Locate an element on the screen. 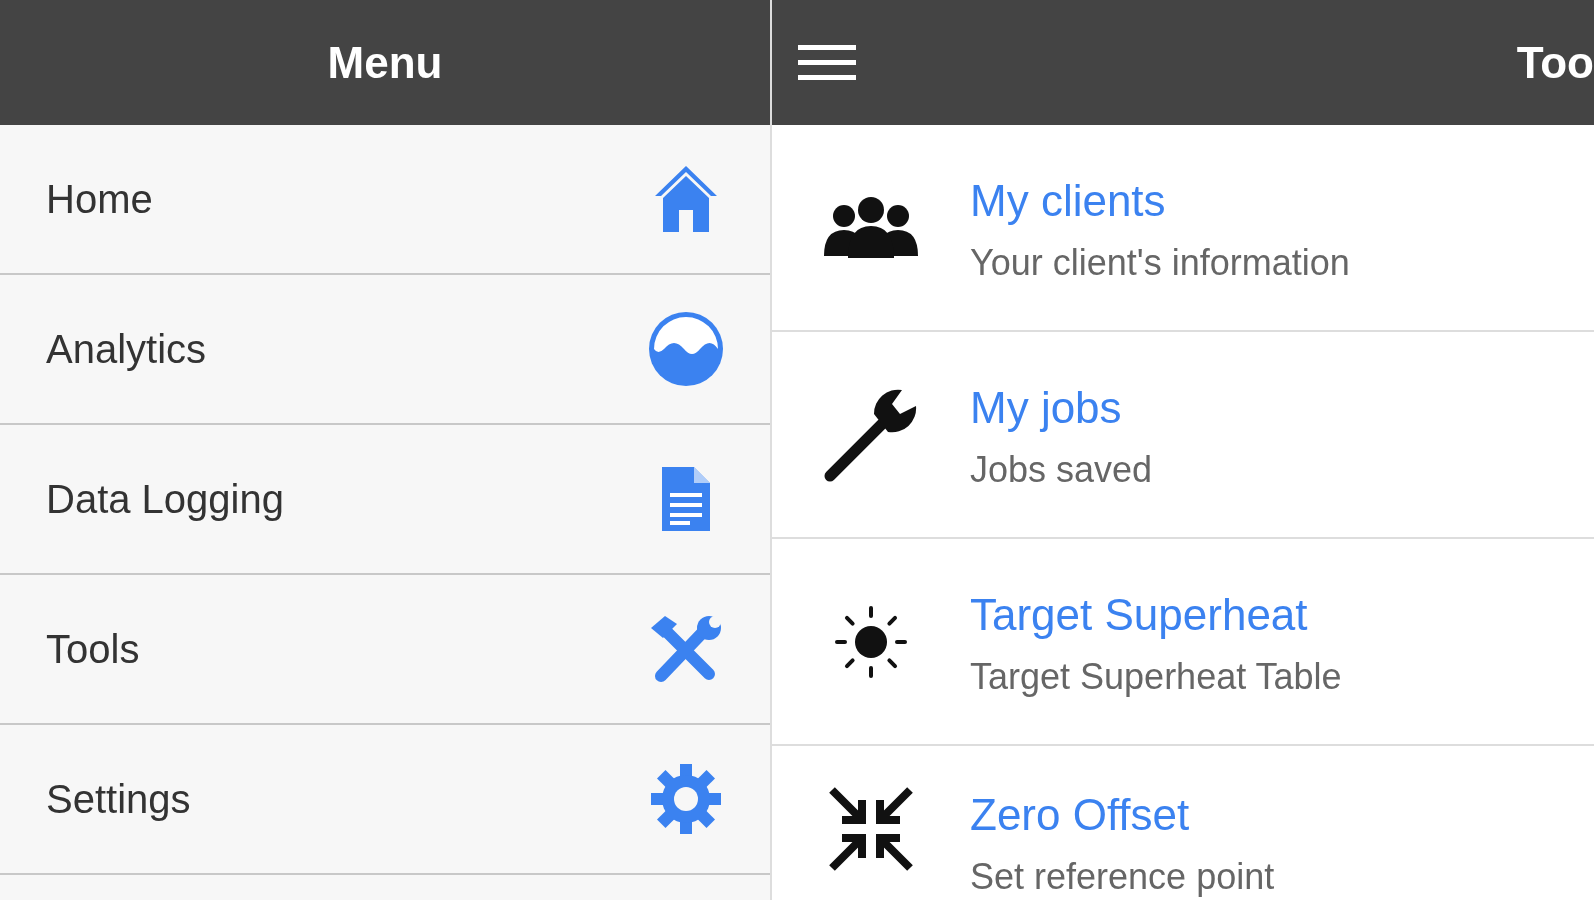 Image resolution: width=1594 pixels, height=900 pixels. home-icon is located at coordinates (686, 199).